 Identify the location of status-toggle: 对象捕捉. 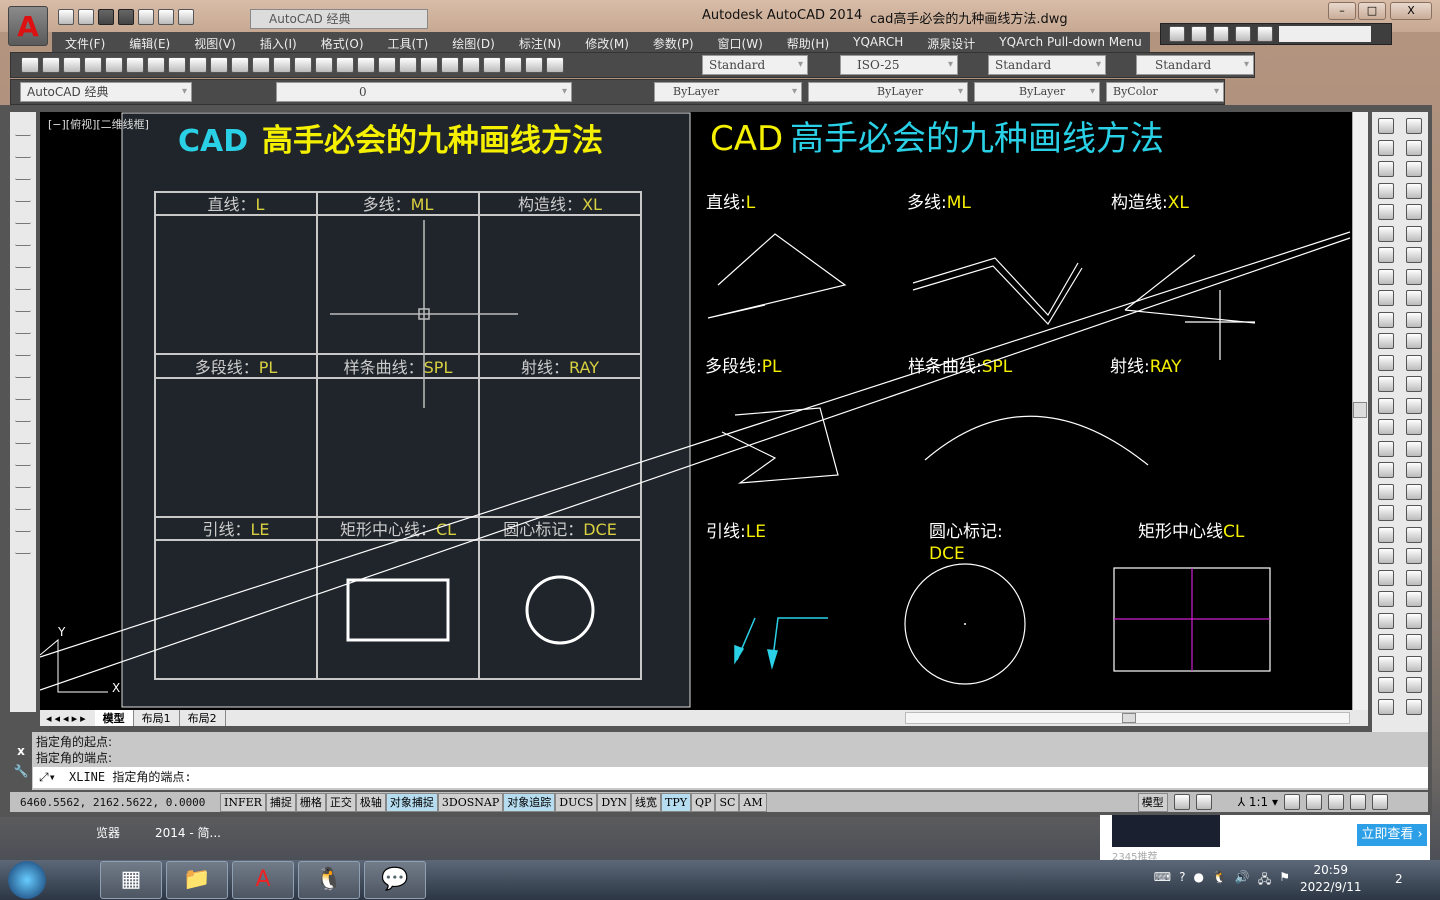
(411, 802).